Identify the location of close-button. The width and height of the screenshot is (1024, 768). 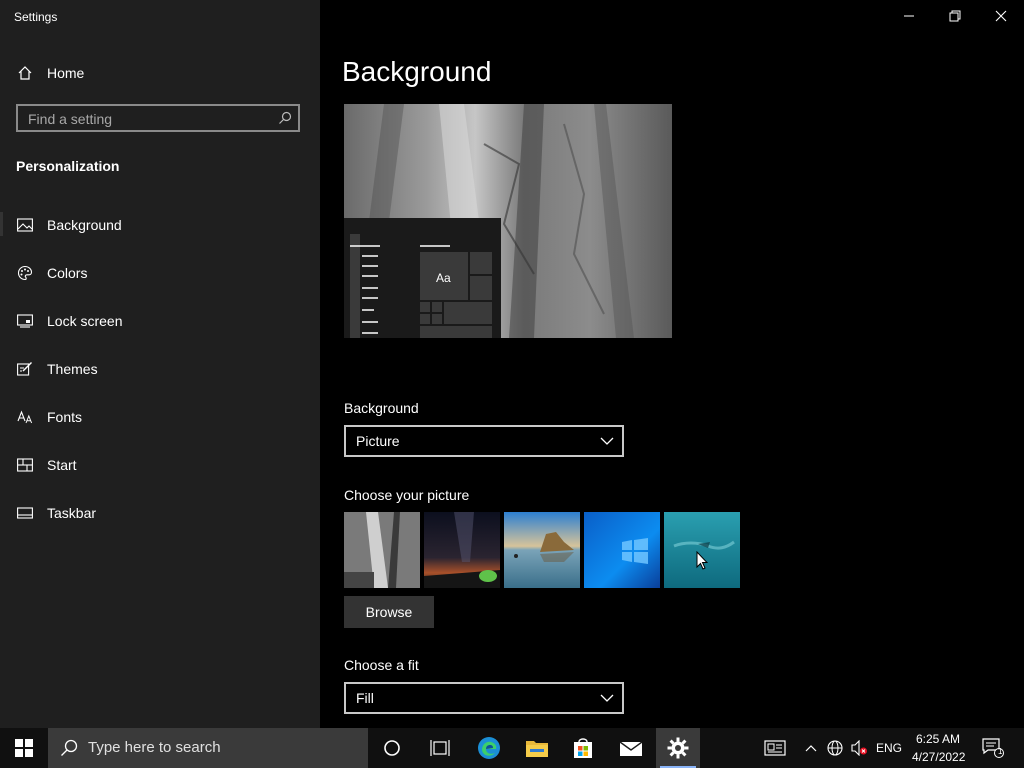
(1001, 16).